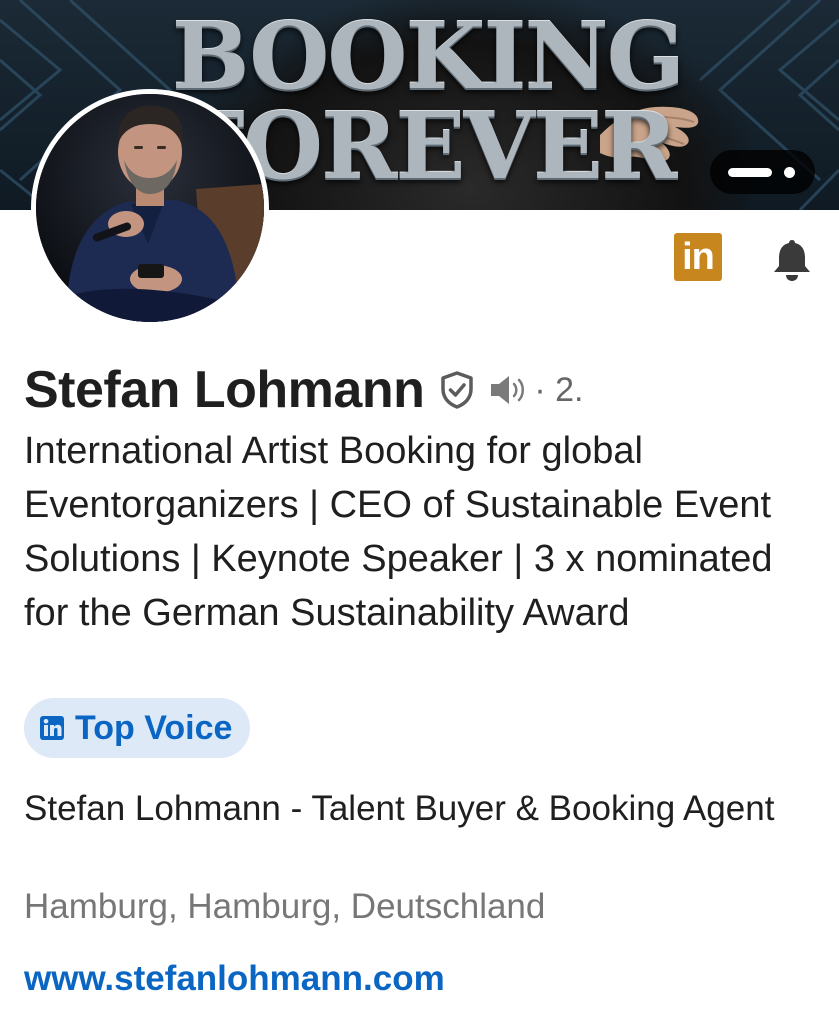 This screenshot has width=839, height=1024. I want to click on verified-shield-icon, so click(457, 390).